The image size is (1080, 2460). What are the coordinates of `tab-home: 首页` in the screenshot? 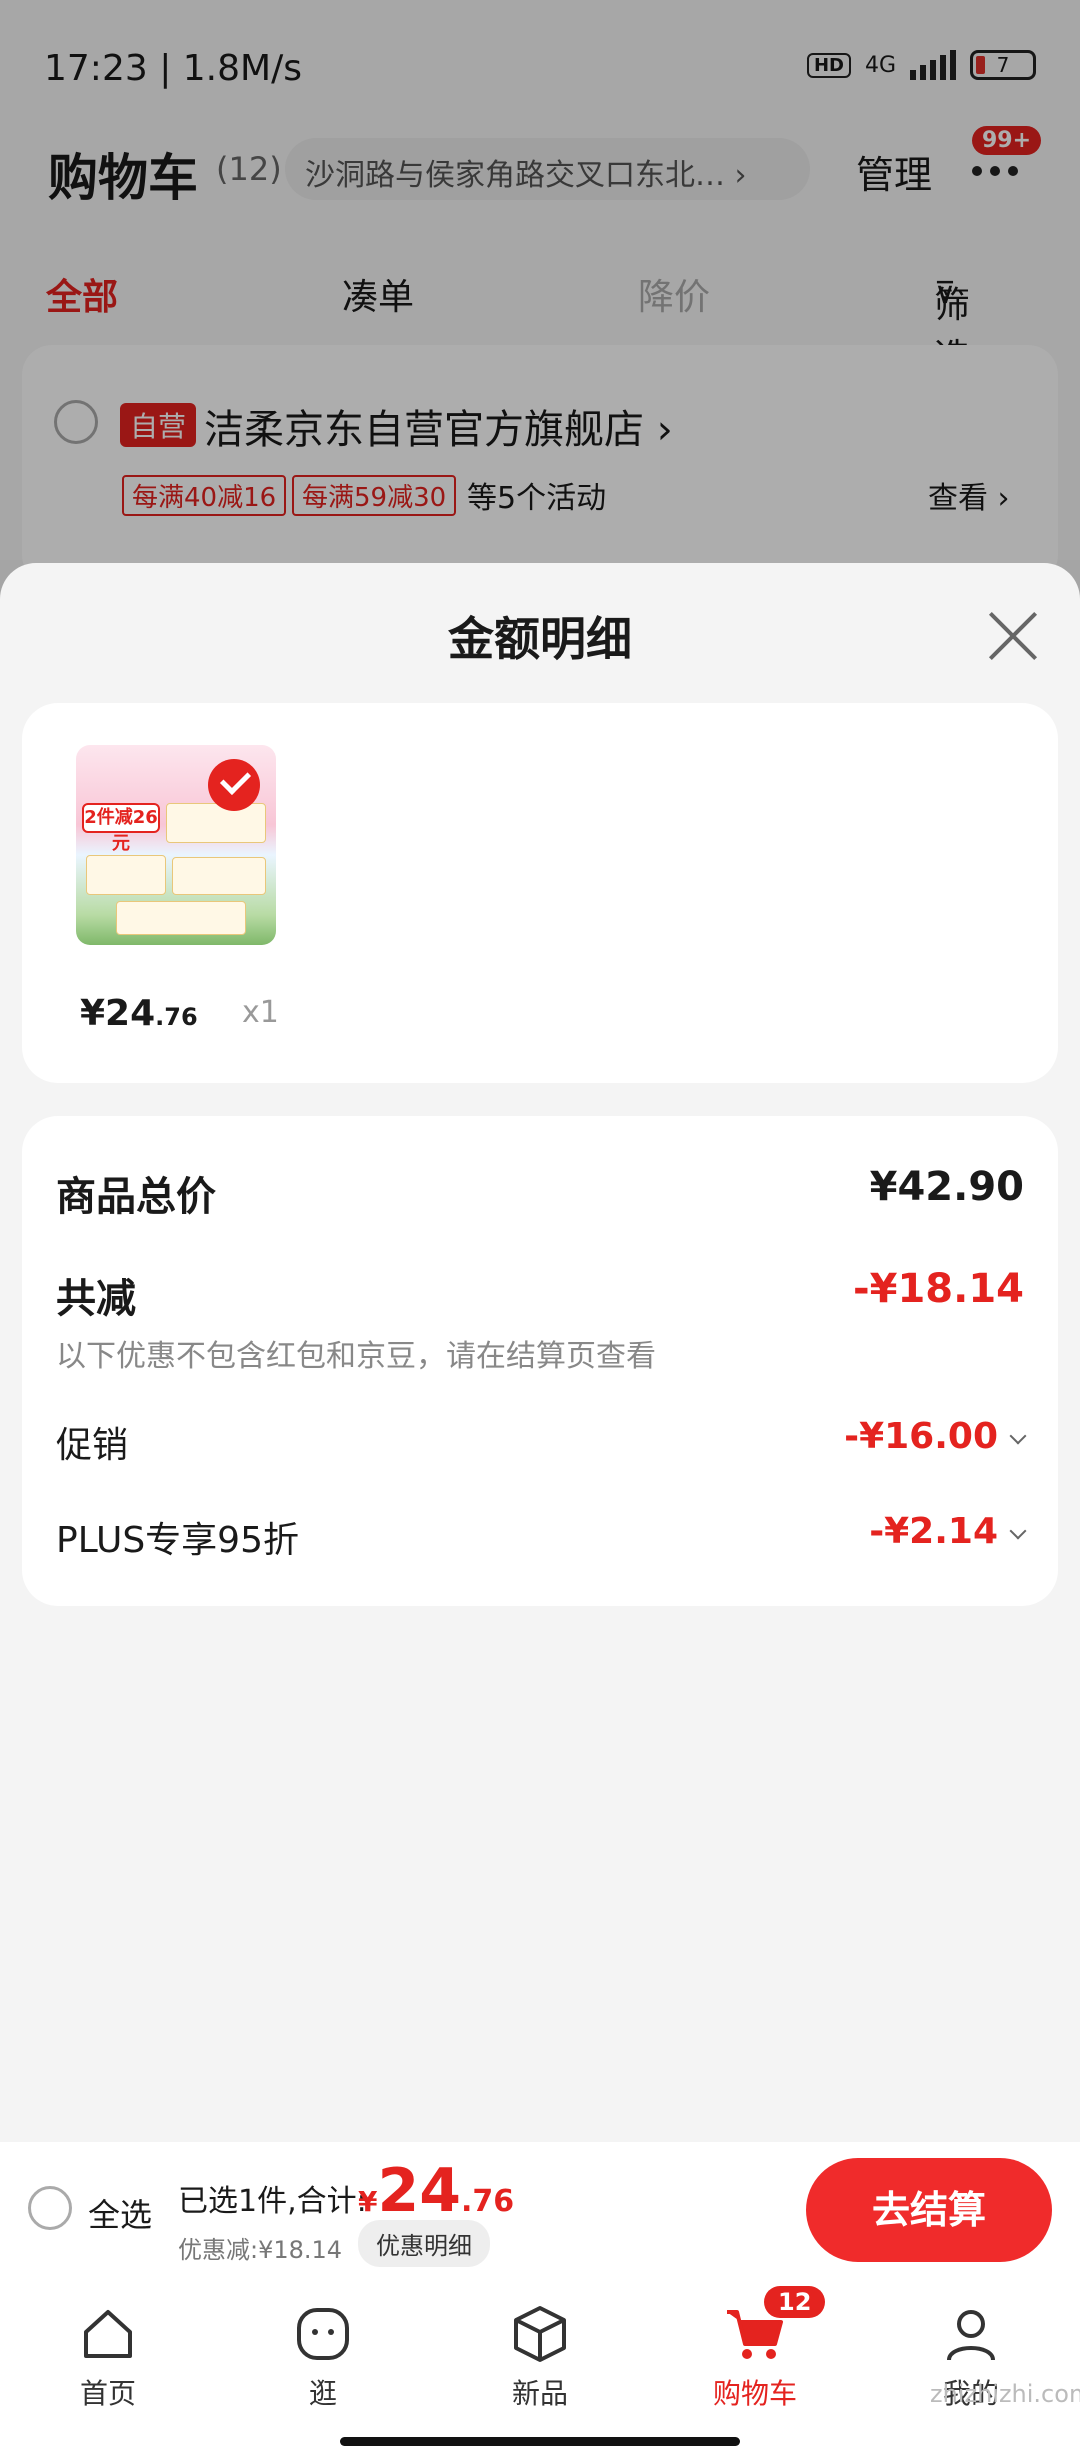 It's located at (108, 2357).